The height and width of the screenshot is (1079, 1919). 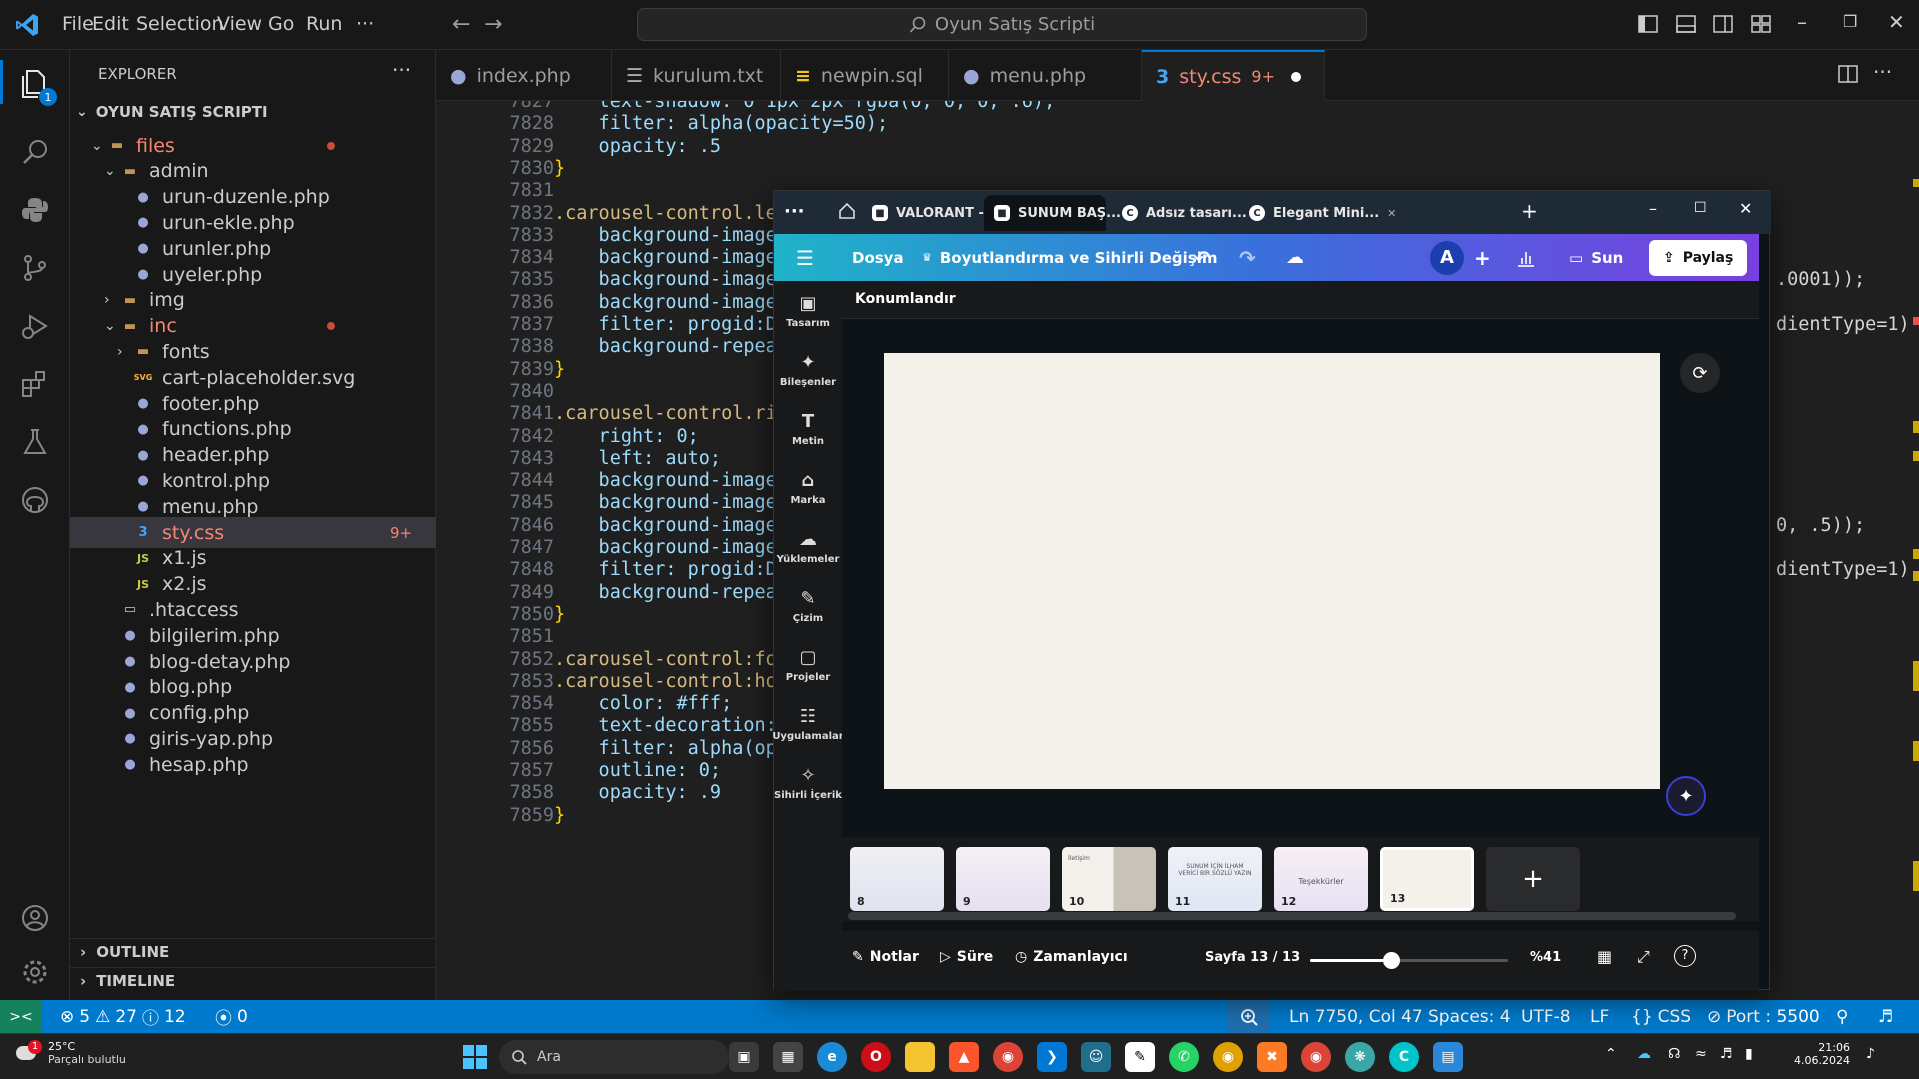 What do you see at coordinates (180, 24) in the screenshot?
I see `menu-selection: Selection` at bounding box center [180, 24].